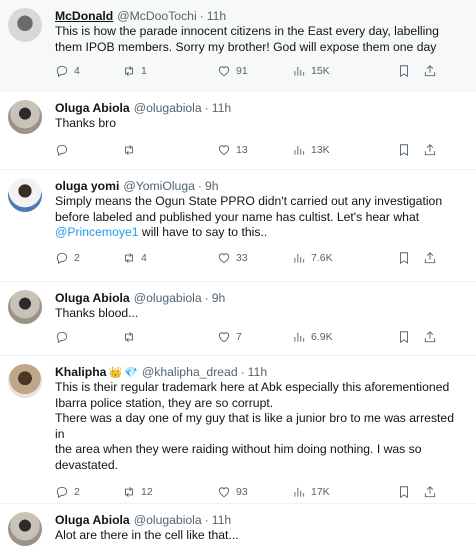 The height and width of the screenshot is (556, 476). What do you see at coordinates (144, 258) in the screenshot?
I see `retweet-count: 4` at bounding box center [144, 258].